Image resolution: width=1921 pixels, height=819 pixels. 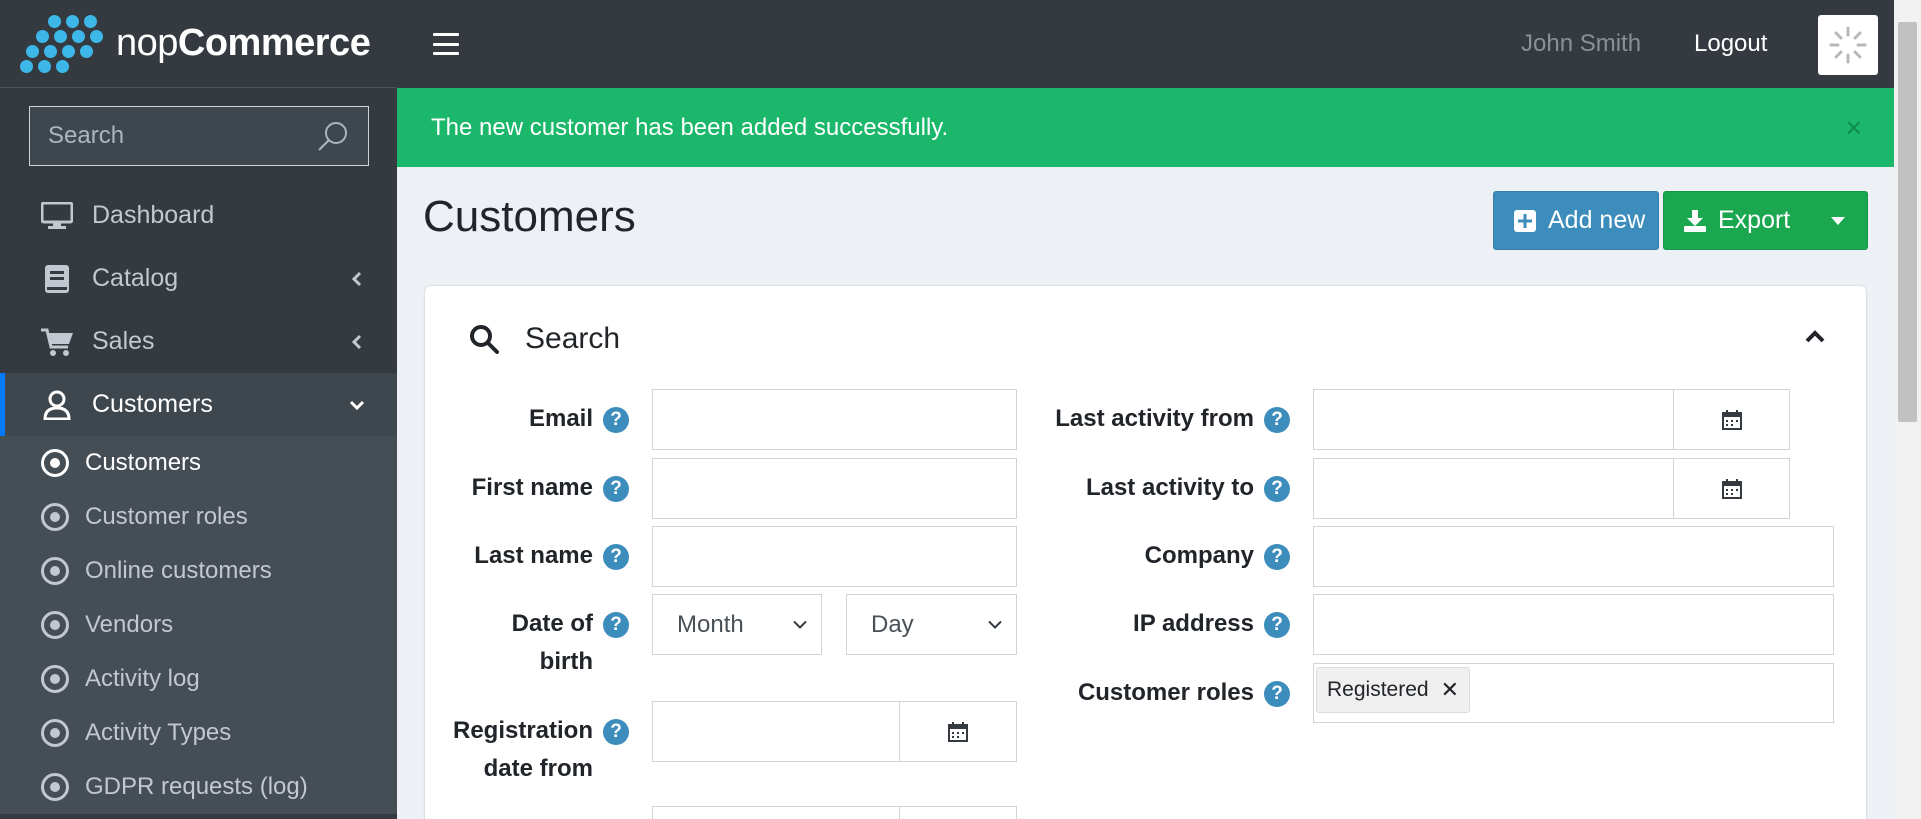 I want to click on sidebar-subitem-label: Customer roles, so click(x=166, y=516).